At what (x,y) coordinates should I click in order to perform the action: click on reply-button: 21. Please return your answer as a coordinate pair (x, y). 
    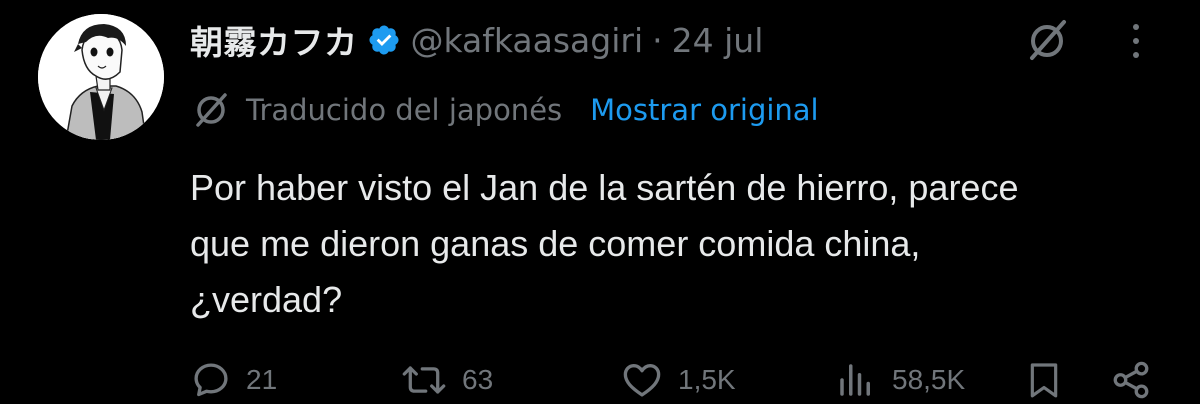
    Looking at the image, I should click on (233, 380).